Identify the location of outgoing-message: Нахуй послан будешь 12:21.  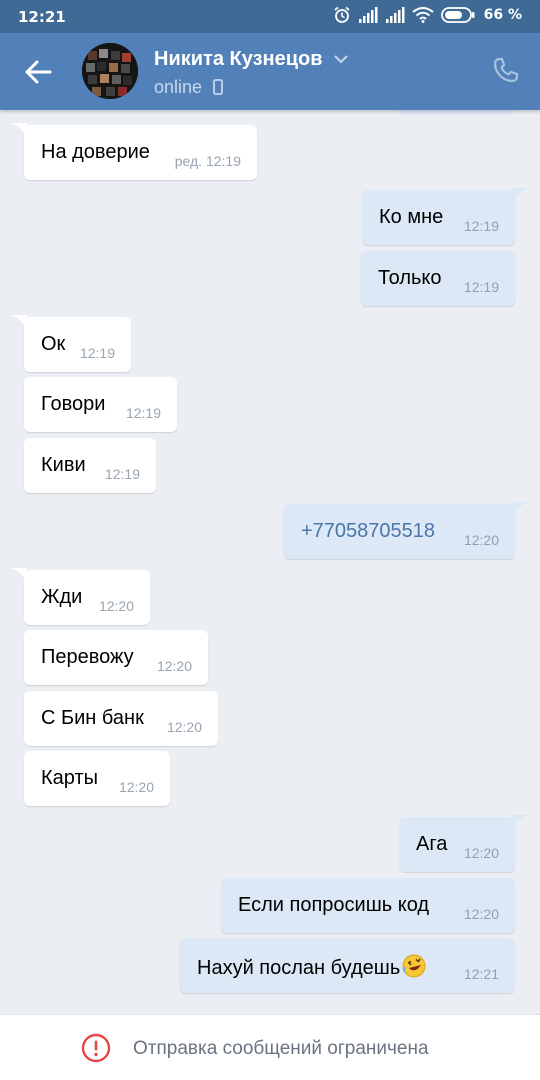
(347, 965).